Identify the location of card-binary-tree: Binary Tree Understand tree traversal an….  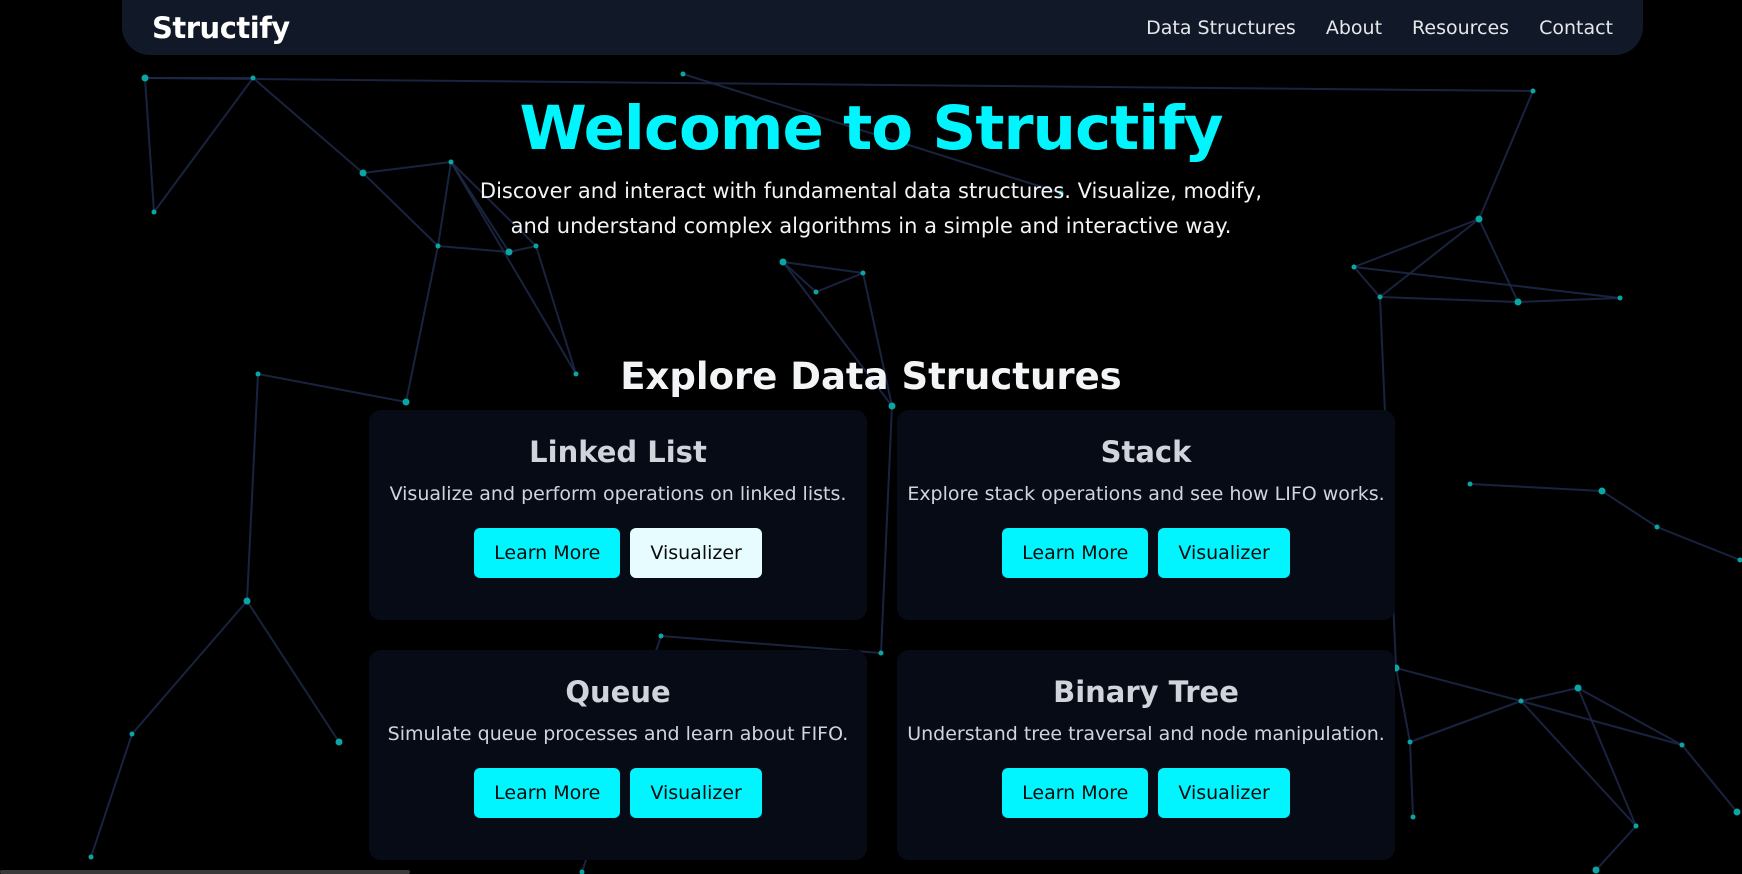
(1146, 755).